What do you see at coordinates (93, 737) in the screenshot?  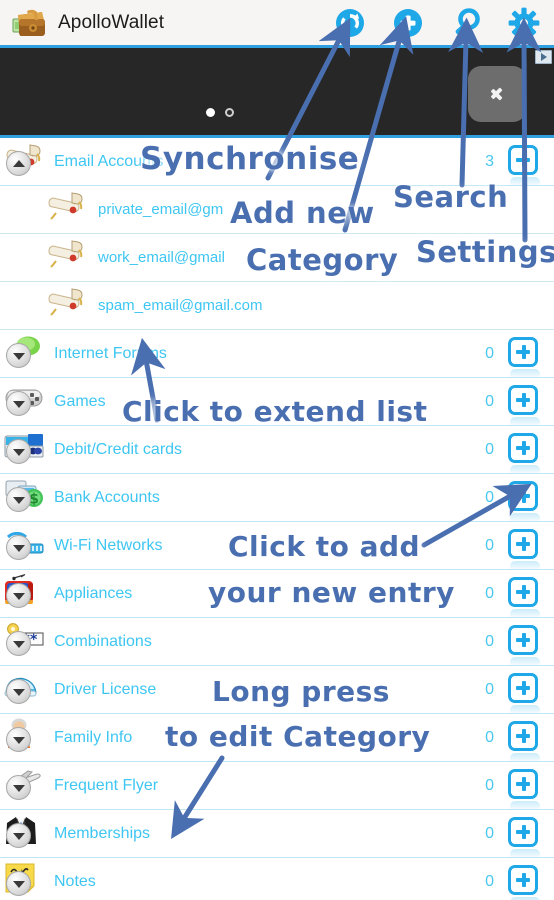 I see `category-label: Family Info` at bounding box center [93, 737].